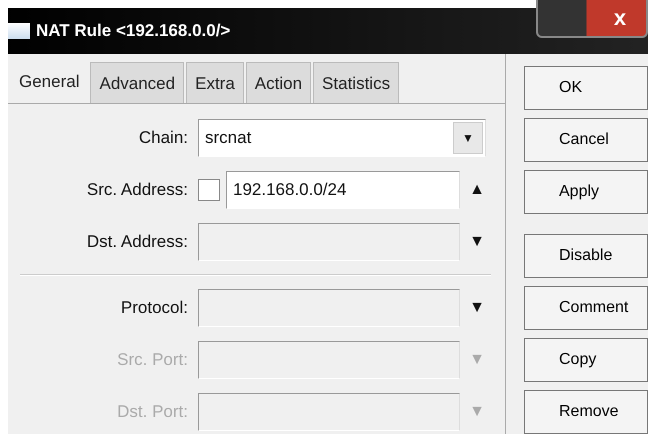 Image resolution: width=648 pixels, height=434 pixels. Describe the element at coordinates (137, 189) in the screenshot. I see `field-label: Src. Address:` at that location.